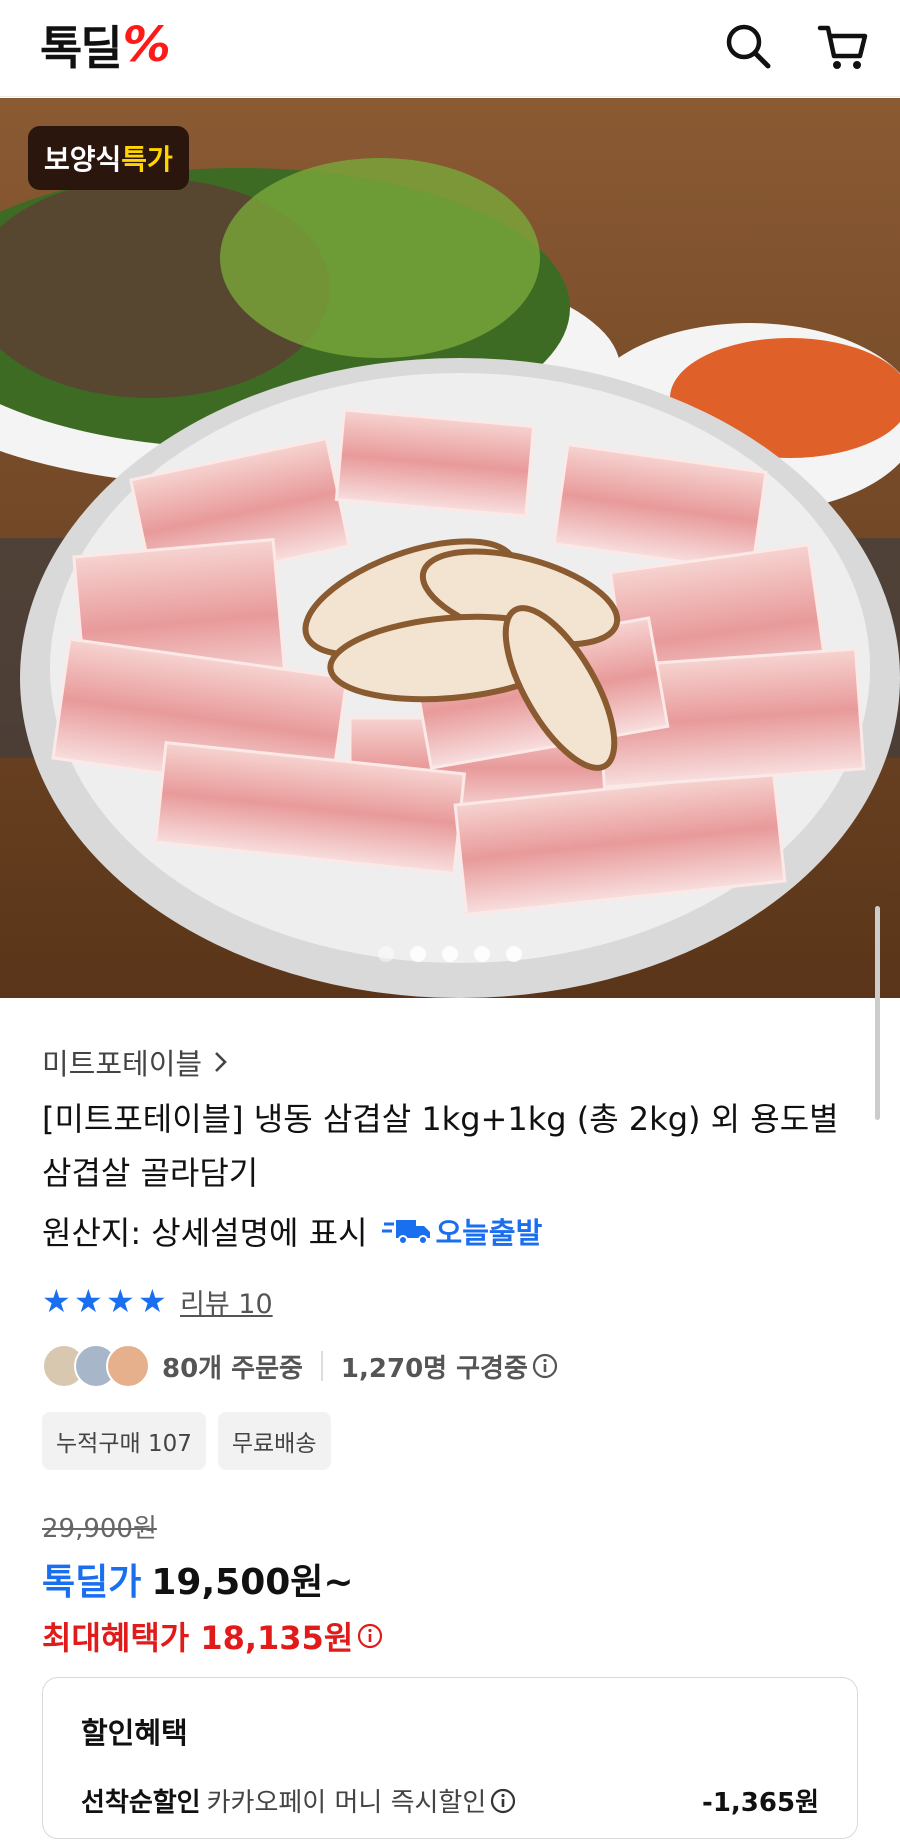 The width and height of the screenshot is (900, 1848). Describe the element at coordinates (489, 1233) in the screenshot. I see `today-shipping-label: 오늘출발` at that location.